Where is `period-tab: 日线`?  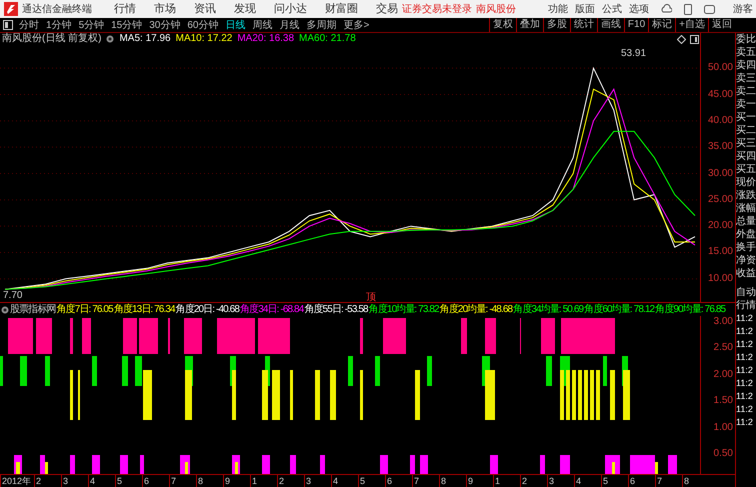 period-tab: 日线 is located at coordinates (236, 25).